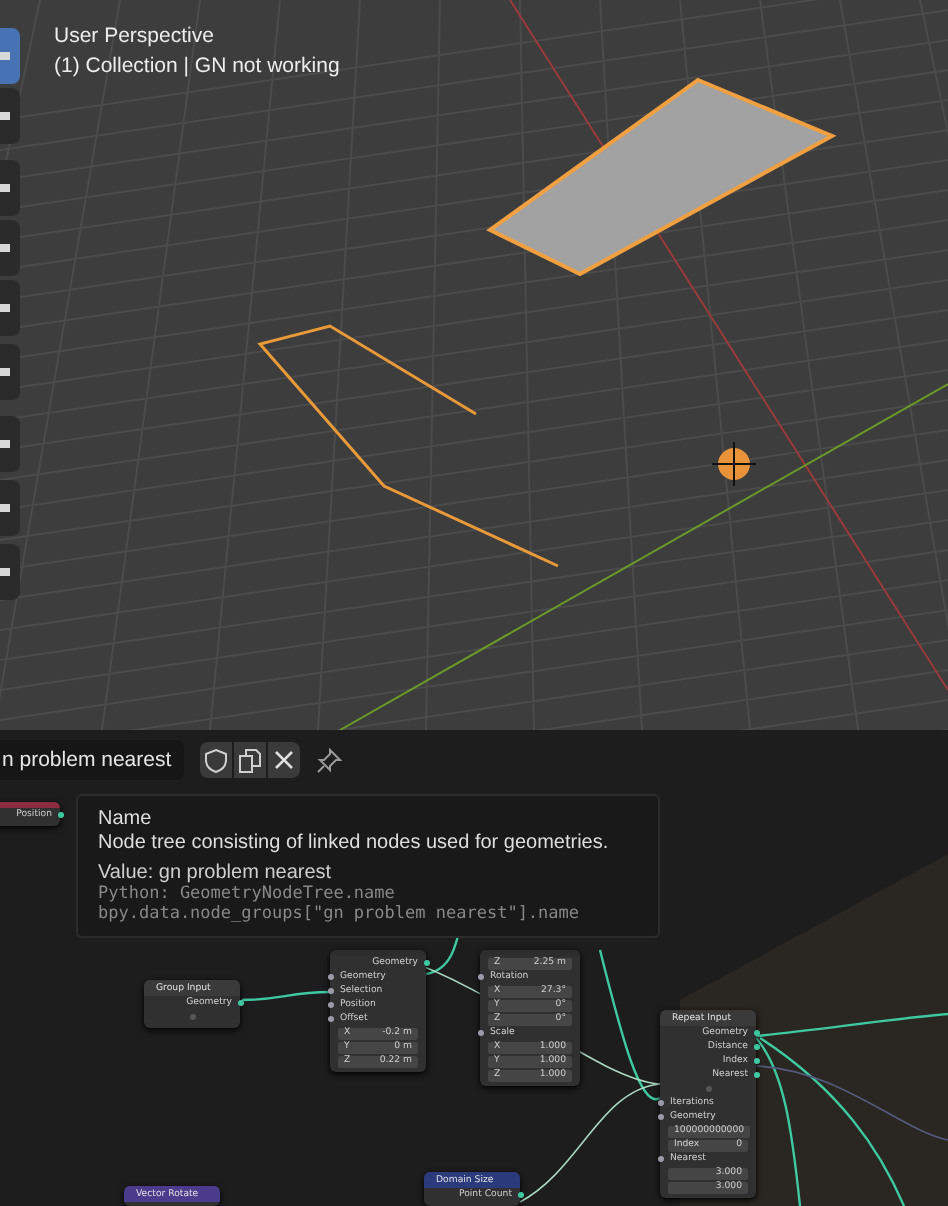 This screenshot has width=948, height=1206. I want to click on selected-plane, so click(661, 177).